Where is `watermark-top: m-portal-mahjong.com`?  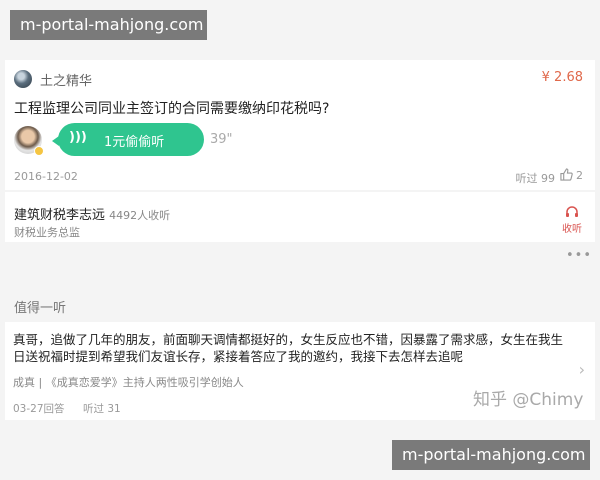 watermark-top: m-portal-mahjong.com is located at coordinates (108, 25).